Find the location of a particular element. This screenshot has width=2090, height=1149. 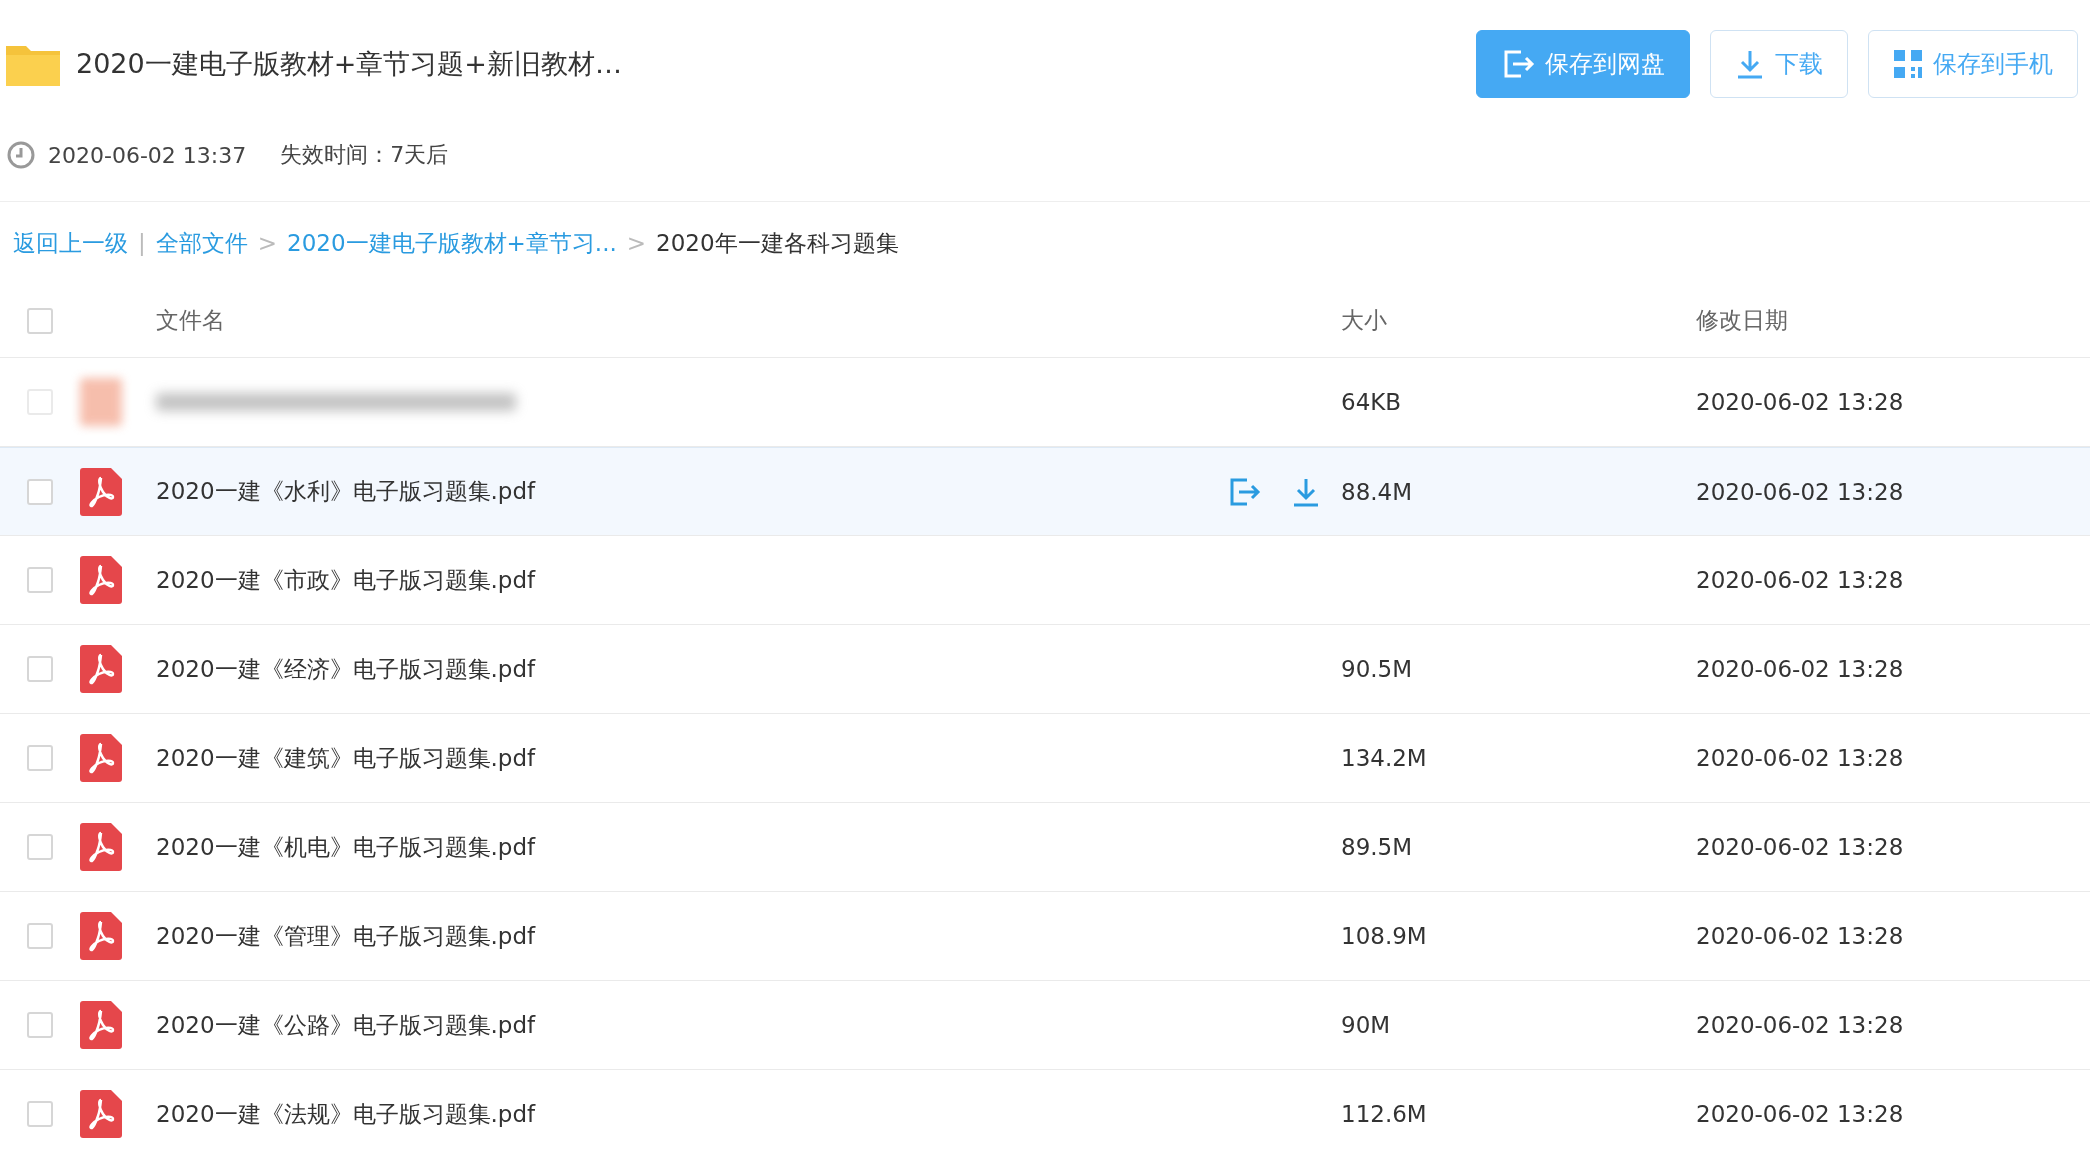

file-name: 2020一建《机电》电子版习题集.pdf is located at coordinates (339, 847).